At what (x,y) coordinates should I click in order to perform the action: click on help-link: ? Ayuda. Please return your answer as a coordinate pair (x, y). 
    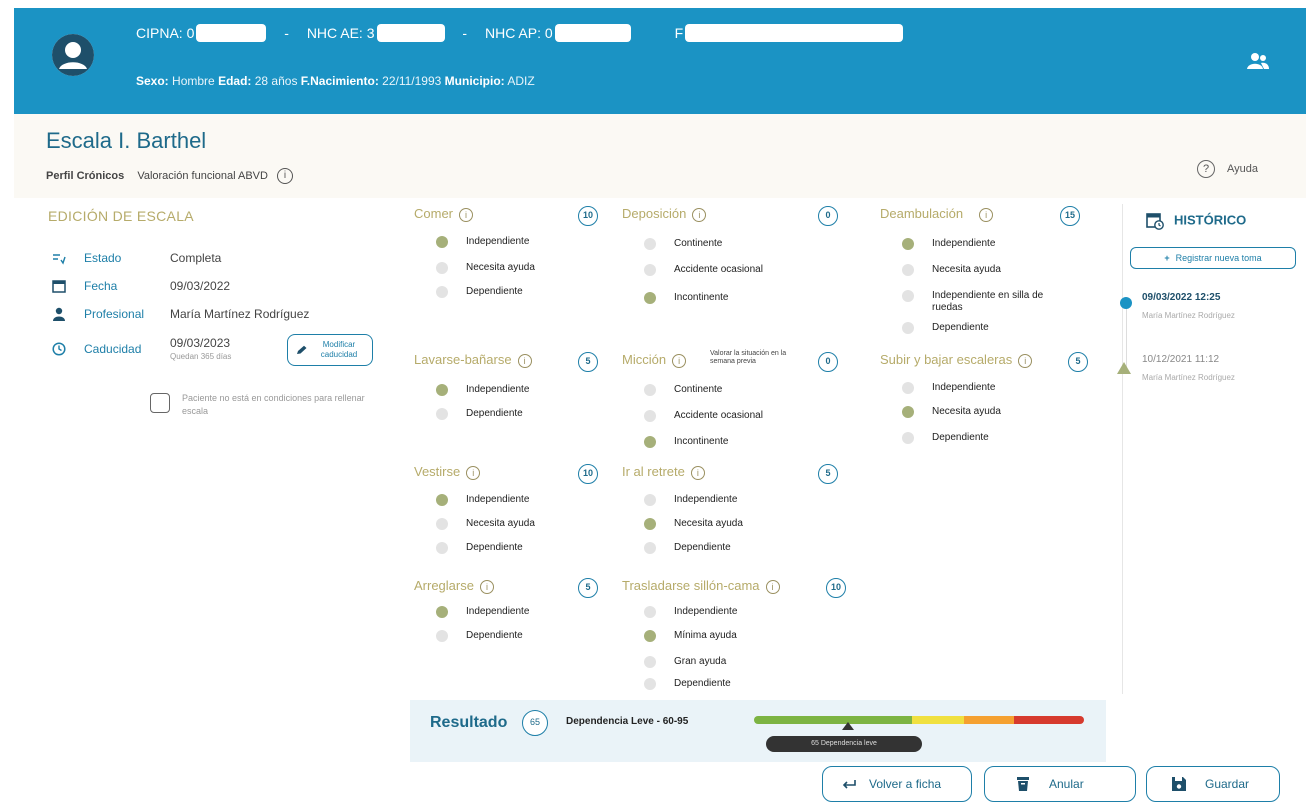
    Looking at the image, I should click on (1227, 169).